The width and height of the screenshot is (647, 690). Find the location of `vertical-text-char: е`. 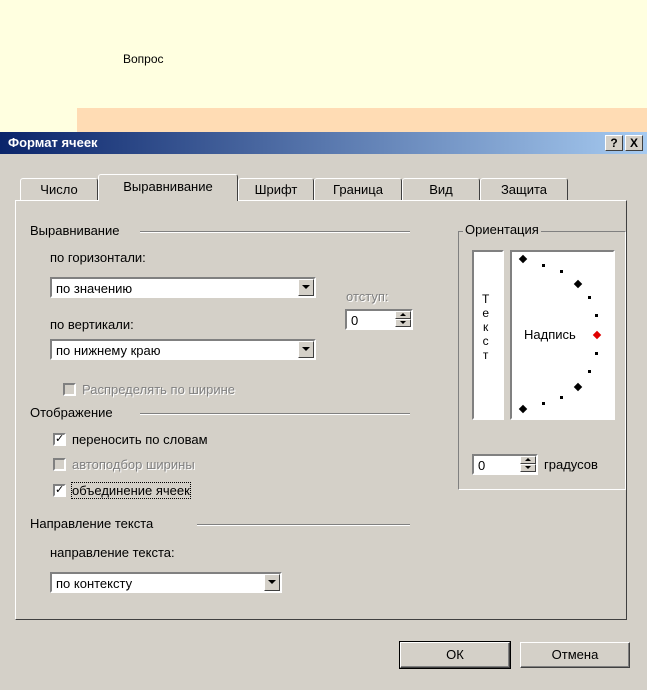

vertical-text-char: е is located at coordinates (486, 313).